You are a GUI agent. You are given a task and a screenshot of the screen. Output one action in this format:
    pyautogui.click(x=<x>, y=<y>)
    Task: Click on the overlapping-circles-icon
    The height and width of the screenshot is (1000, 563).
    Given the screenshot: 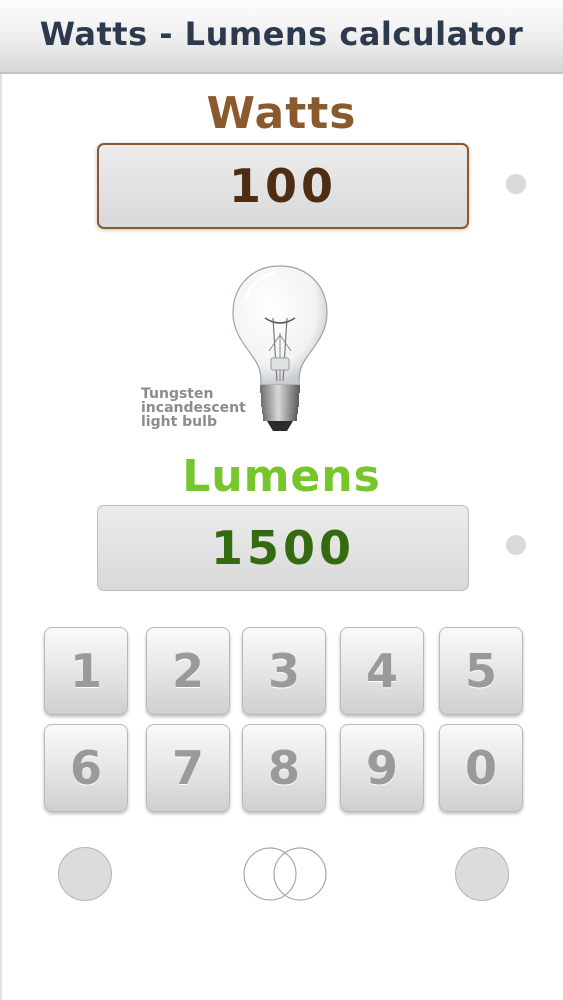 What is the action you would take?
    pyautogui.click(x=285, y=874)
    